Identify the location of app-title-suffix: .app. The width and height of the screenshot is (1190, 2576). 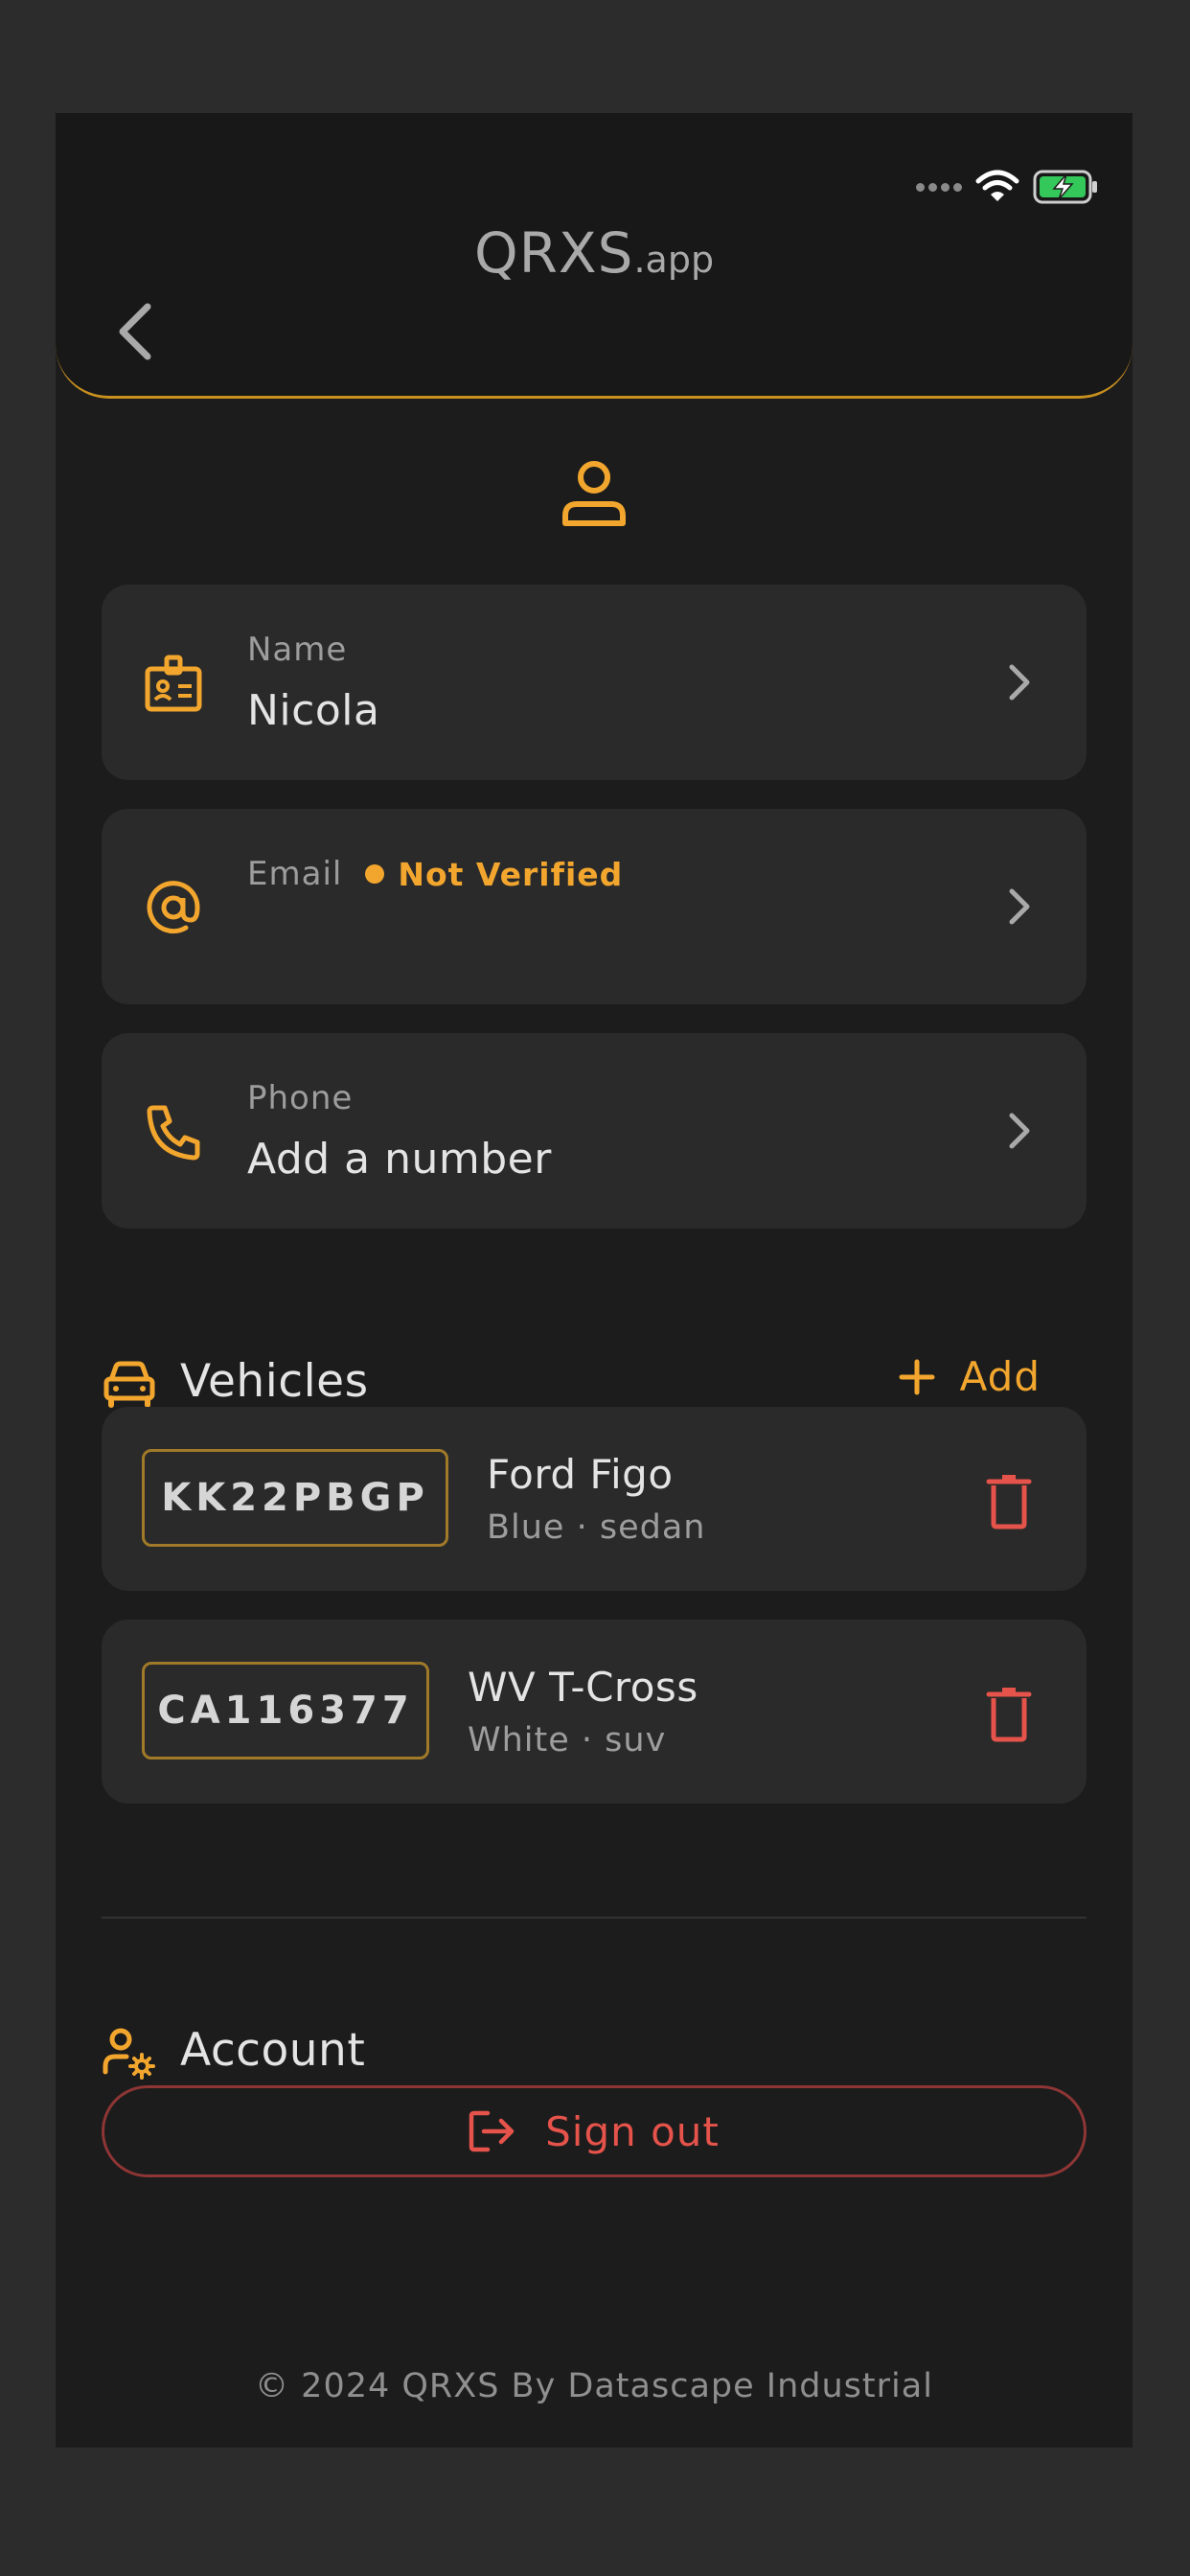
(674, 260).